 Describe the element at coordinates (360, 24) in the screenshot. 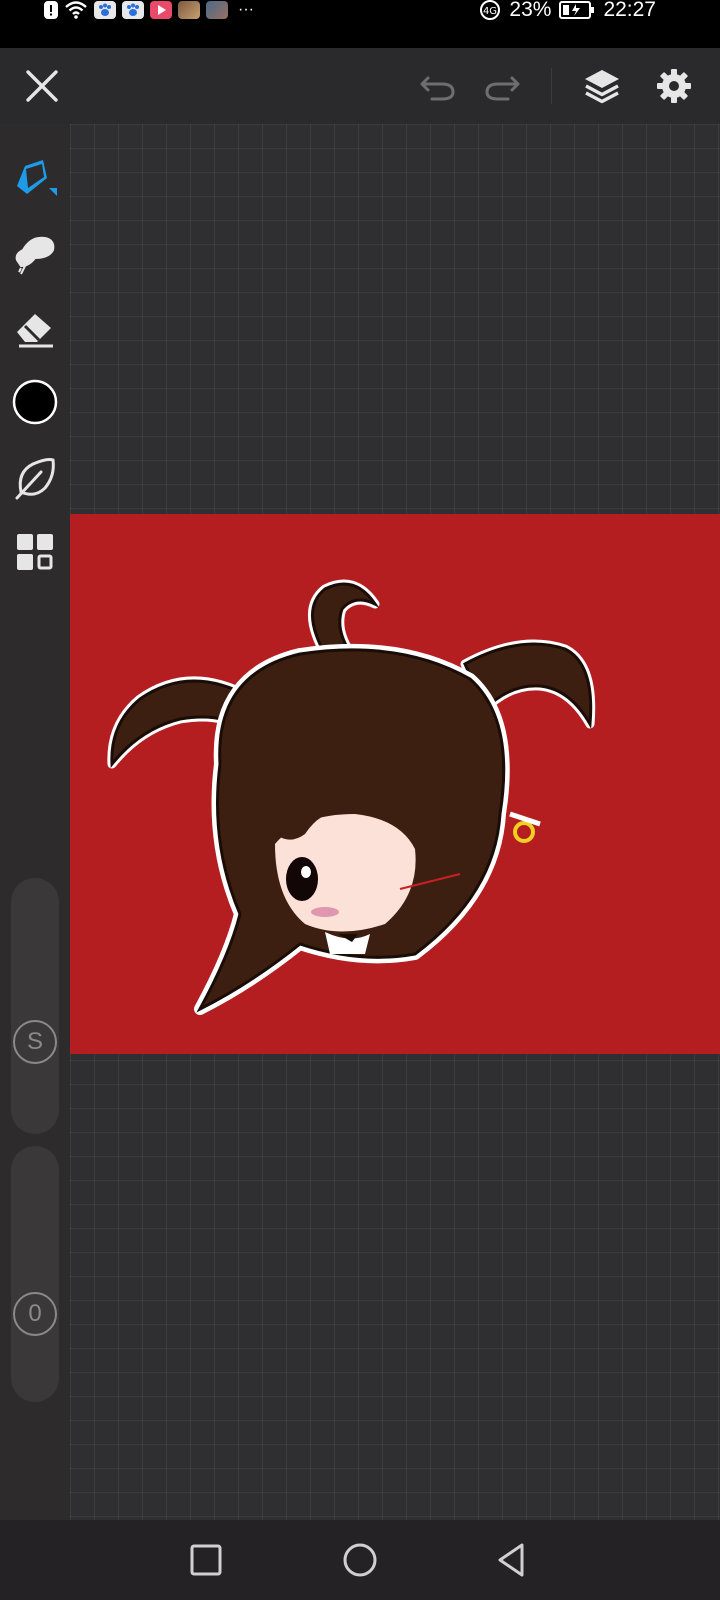

I see `status-bar: ··· 4G 23% 22:27` at that location.